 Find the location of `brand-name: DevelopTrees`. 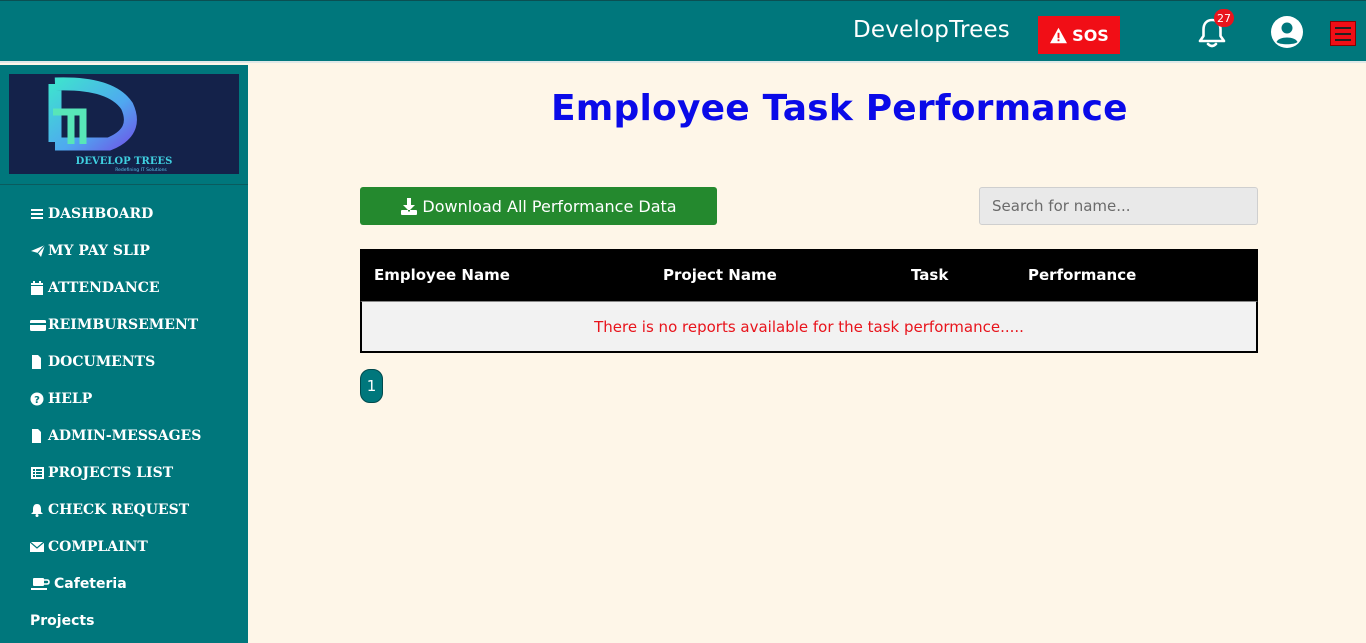

brand-name: DevelopTrees is located at coordinates (931, 30).